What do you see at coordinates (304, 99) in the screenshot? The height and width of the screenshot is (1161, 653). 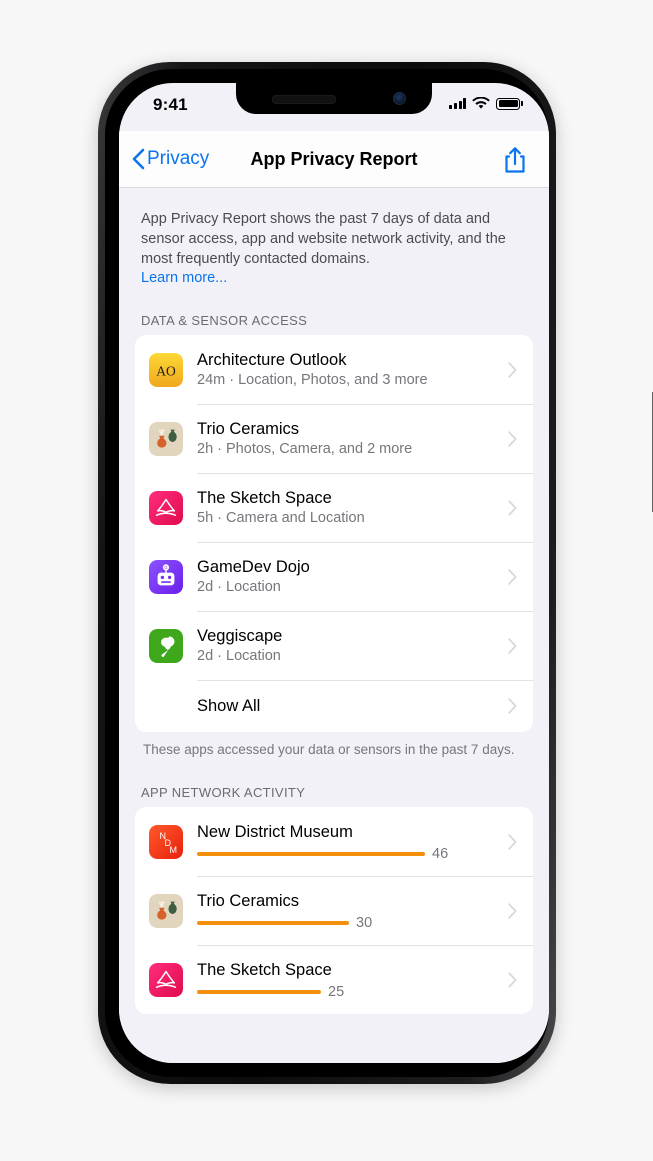 I see `earpiece-speaker-icon` at bounding box center [304, 99].